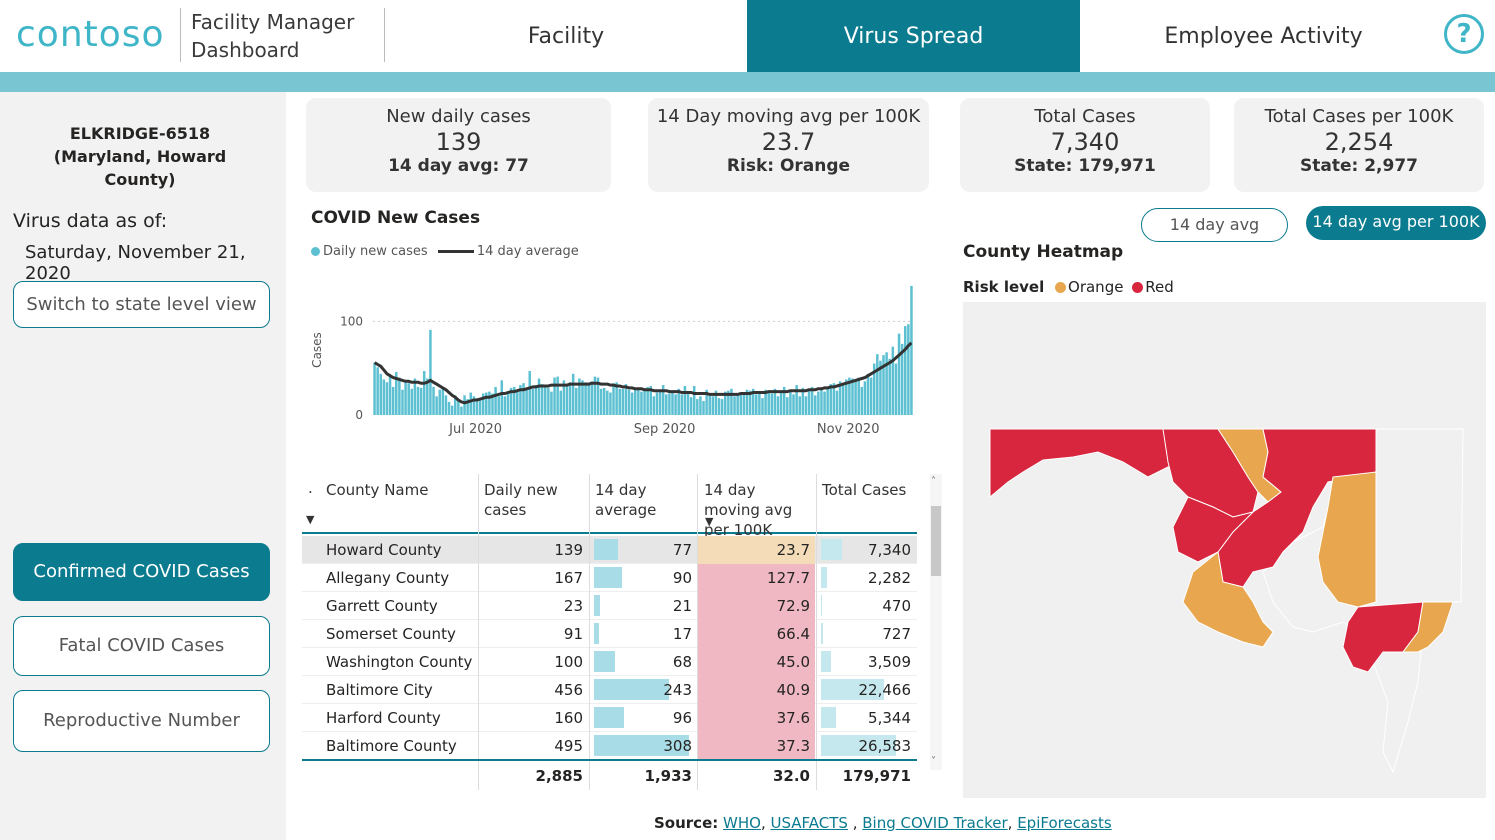 The image size is (1495, 840). Describe the element at coordinates (609, 746) in the screenshot. I see `table-row: Baltimore County 495 308 37.3 26,583` at that location.